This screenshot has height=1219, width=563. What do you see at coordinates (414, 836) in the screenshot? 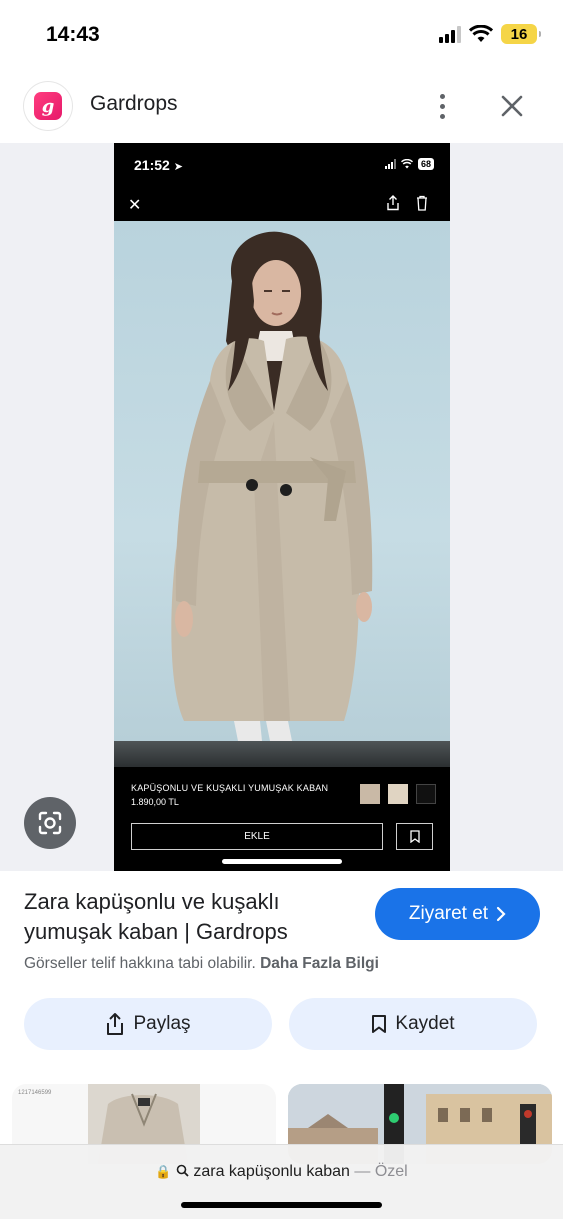
I see `screenshot-bookmark-icon` at bounding box center [414, 836].